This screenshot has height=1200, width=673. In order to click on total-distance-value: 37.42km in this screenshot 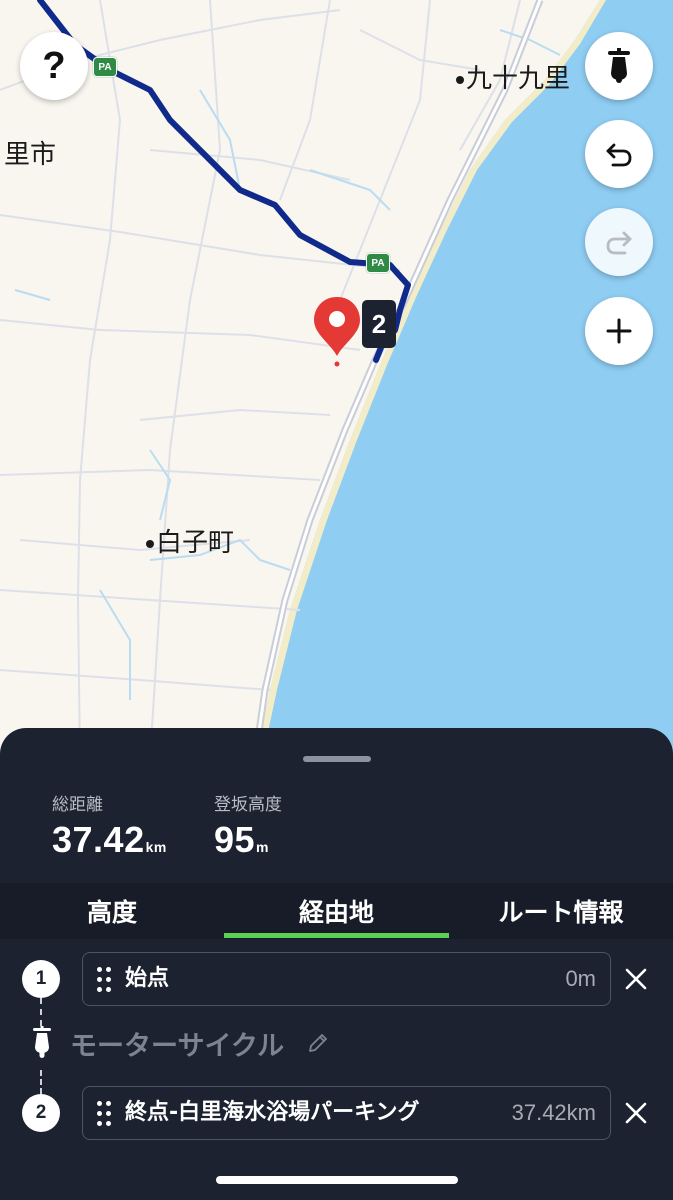, I will do `click(109, 839)`.